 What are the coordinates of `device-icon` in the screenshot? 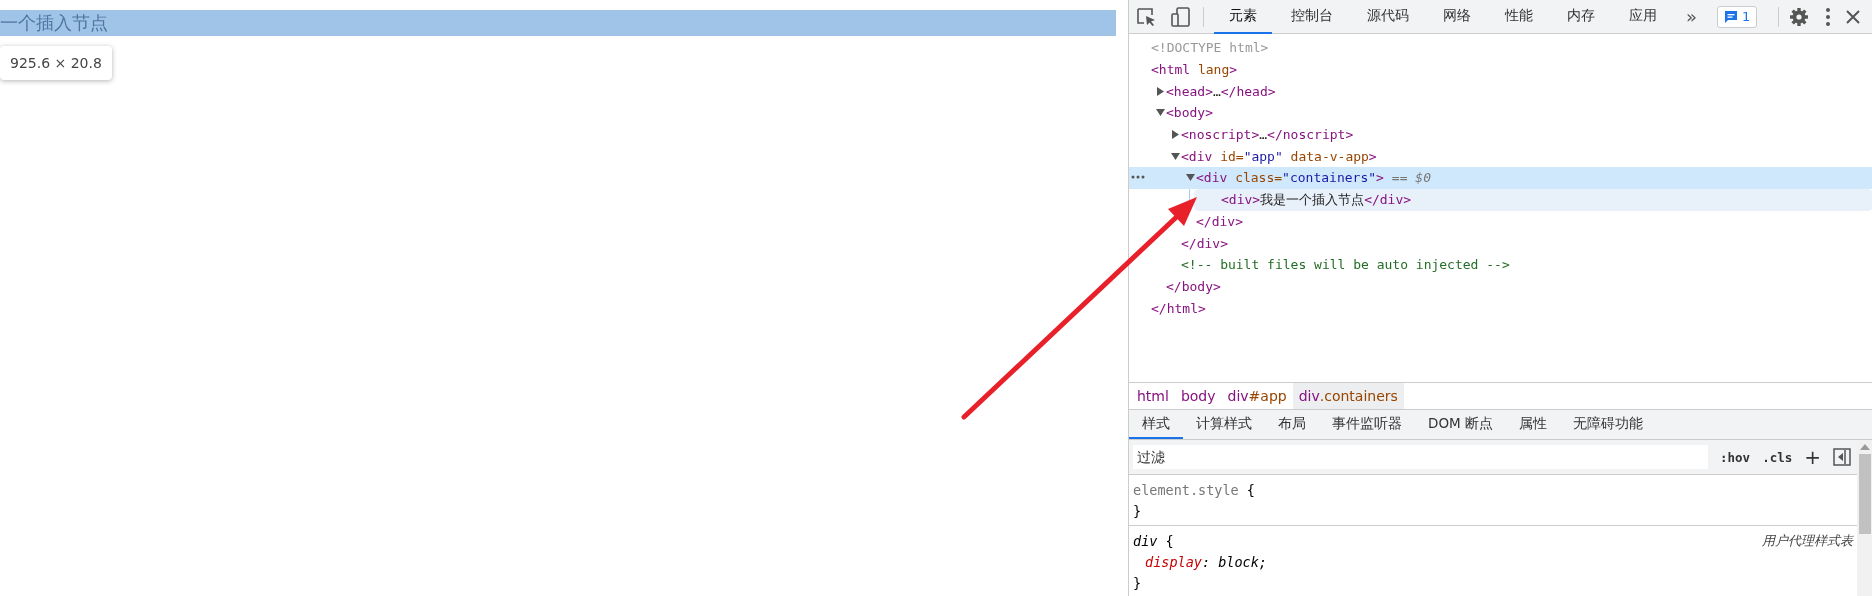 It's located at (1181, 16).